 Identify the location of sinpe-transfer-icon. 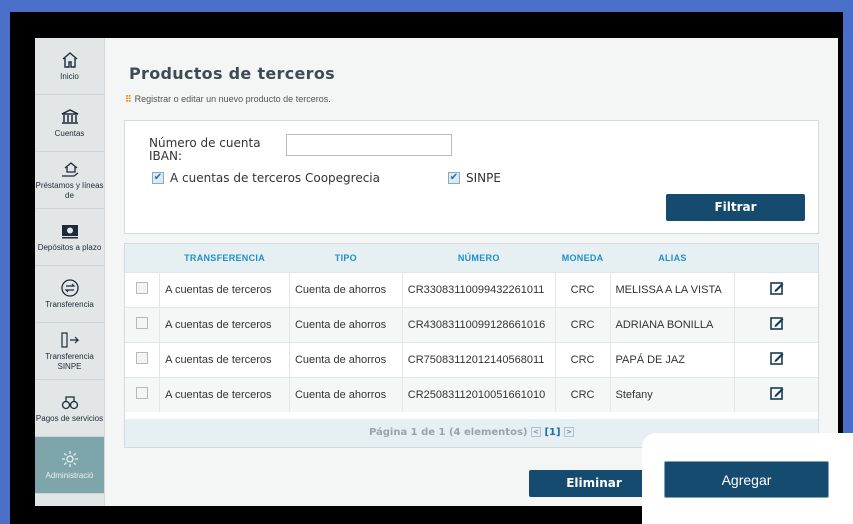
(70, 341).